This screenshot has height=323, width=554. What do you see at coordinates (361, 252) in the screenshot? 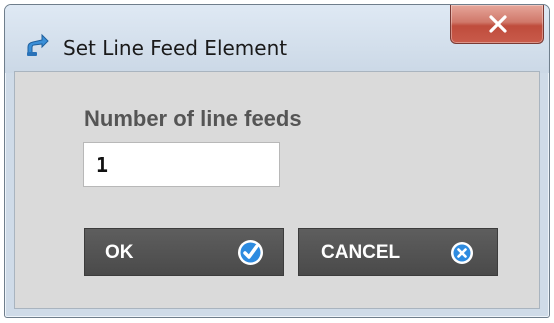
I see `cancel-button-label: CANCEL` at bounding box center [361, 252].